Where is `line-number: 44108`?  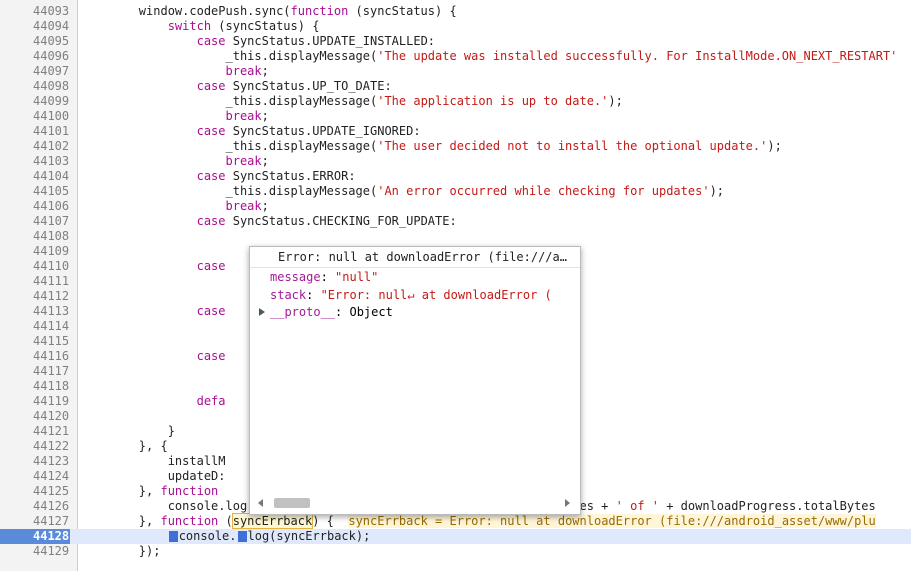
line-number: 44108 is located at coordinates (35, 236).